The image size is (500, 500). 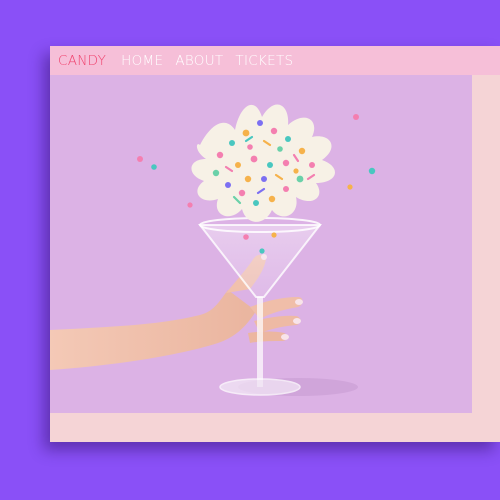 What do you see at coordinates (82, 61) in the screenshot?
I see `brand-logo: CANDY` at bounding box center [82, 61].